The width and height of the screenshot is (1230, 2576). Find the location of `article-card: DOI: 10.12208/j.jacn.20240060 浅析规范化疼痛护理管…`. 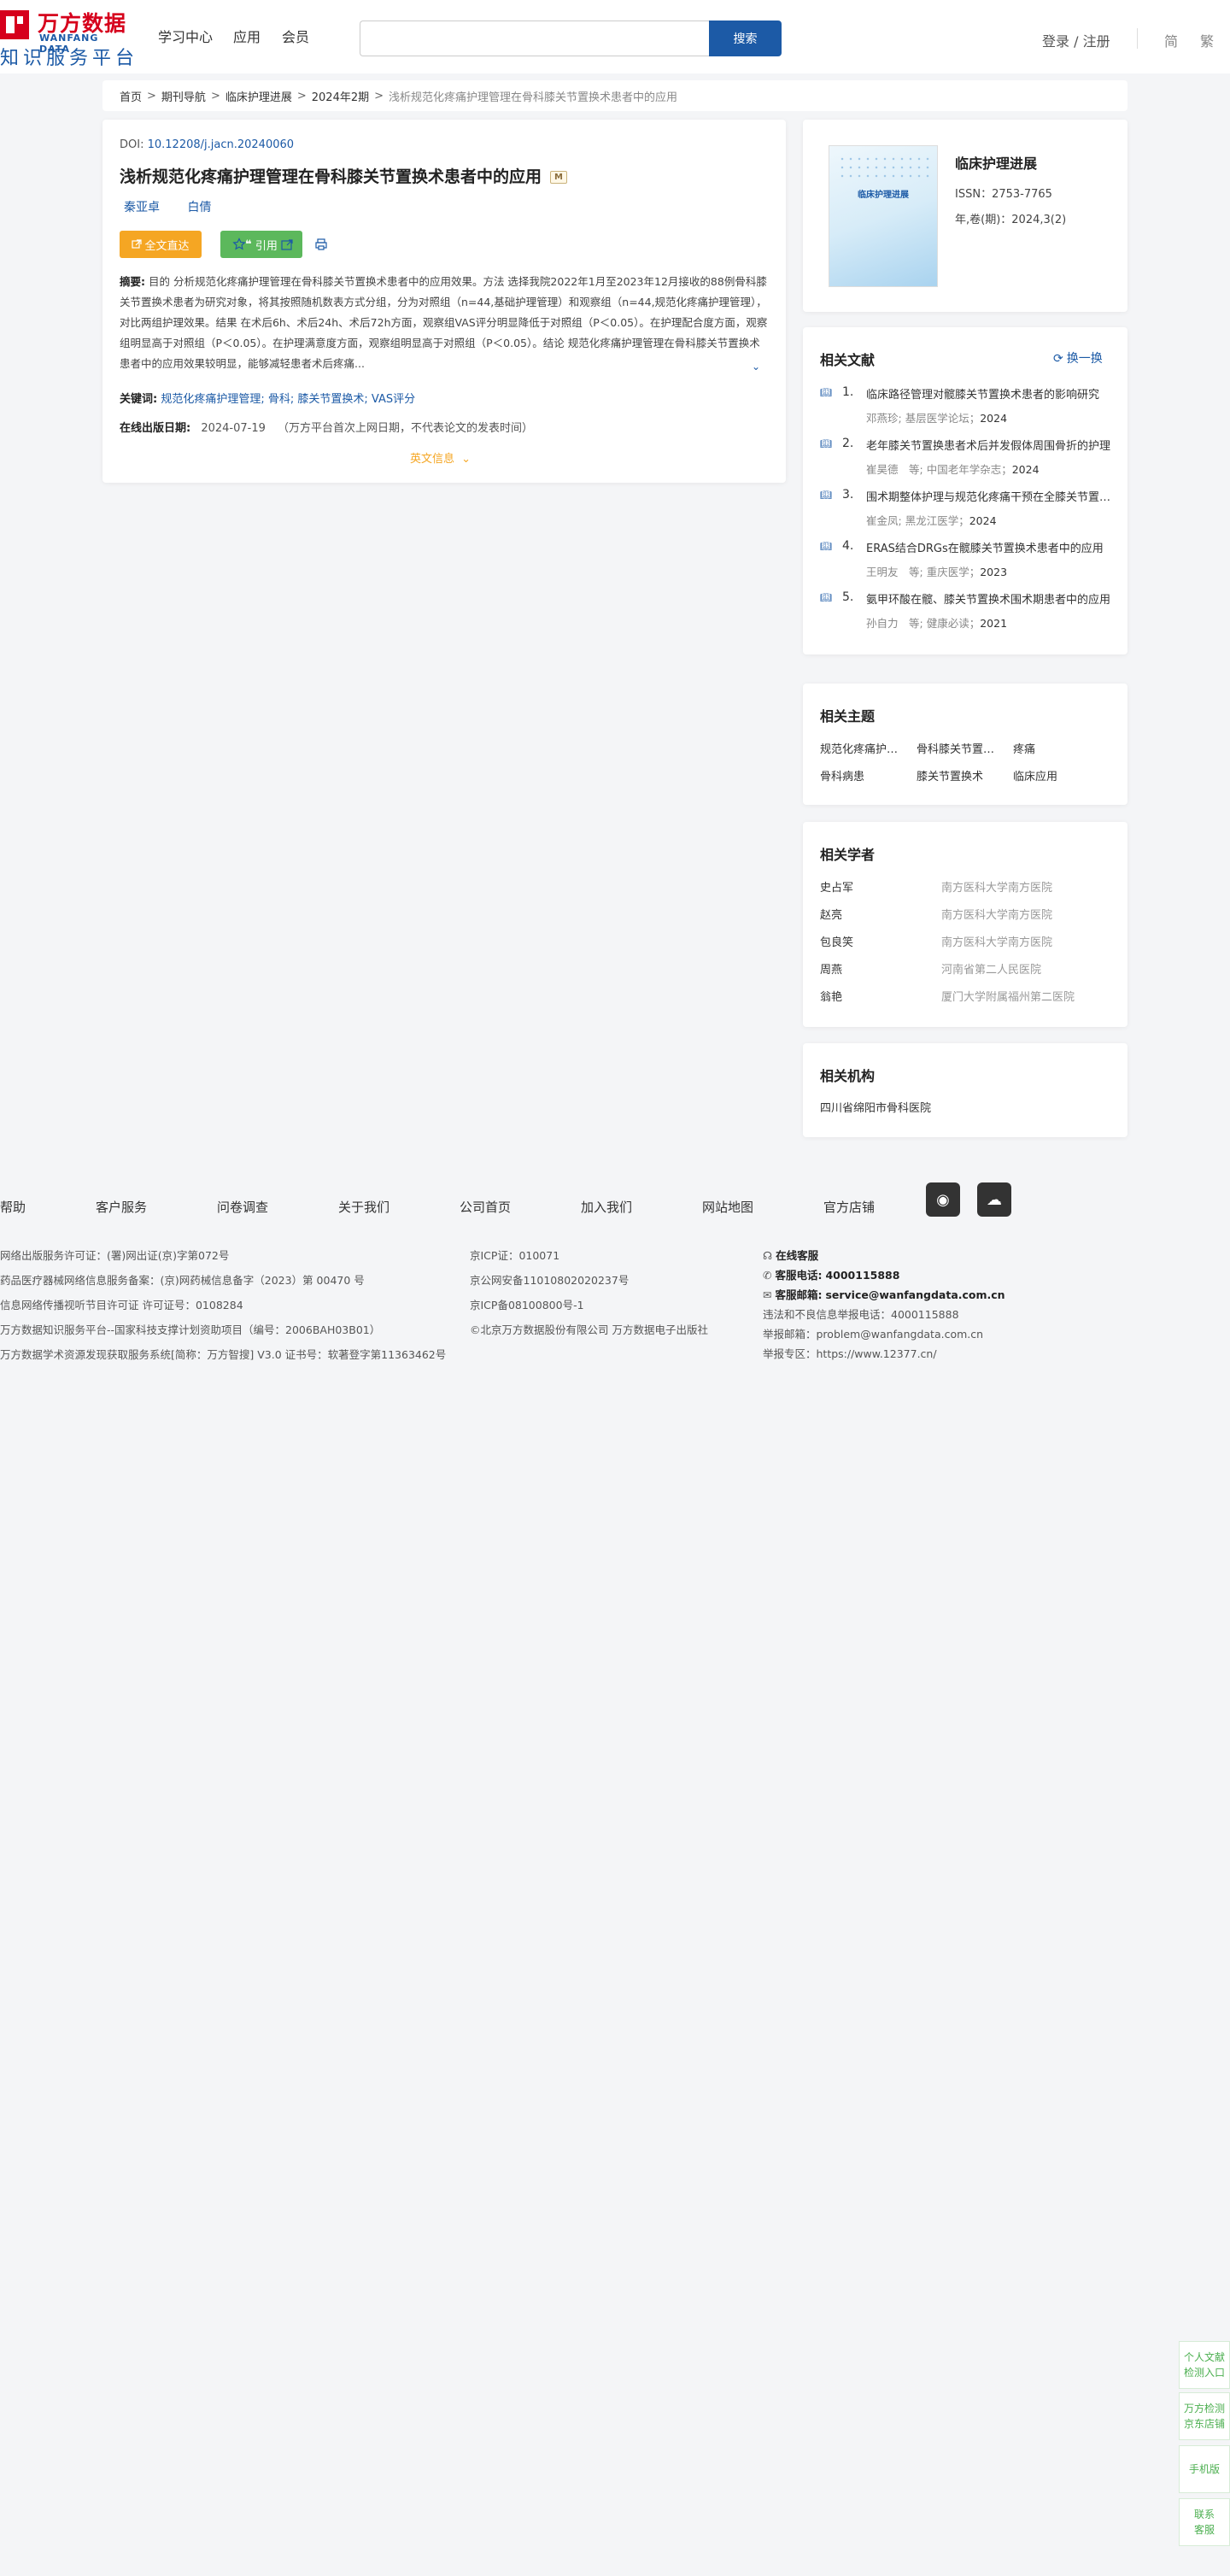

article-card: DOI: 10.12208/j.jacn.20240060 浅析规范化疼痛护理管… is located at coordinates (444, 301).